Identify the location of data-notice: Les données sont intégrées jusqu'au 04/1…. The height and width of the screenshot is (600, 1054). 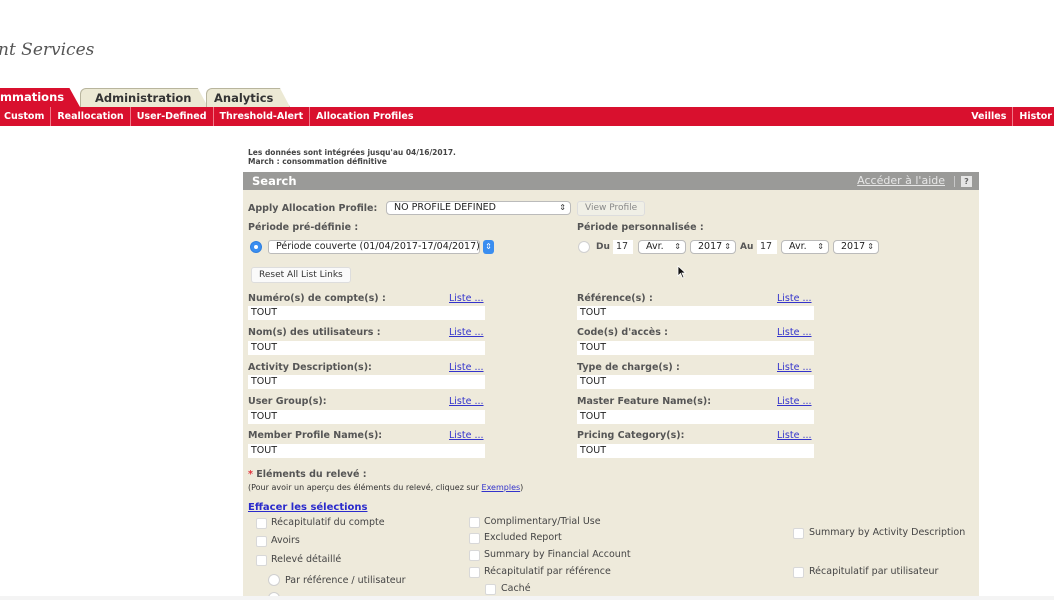
(352, 157).